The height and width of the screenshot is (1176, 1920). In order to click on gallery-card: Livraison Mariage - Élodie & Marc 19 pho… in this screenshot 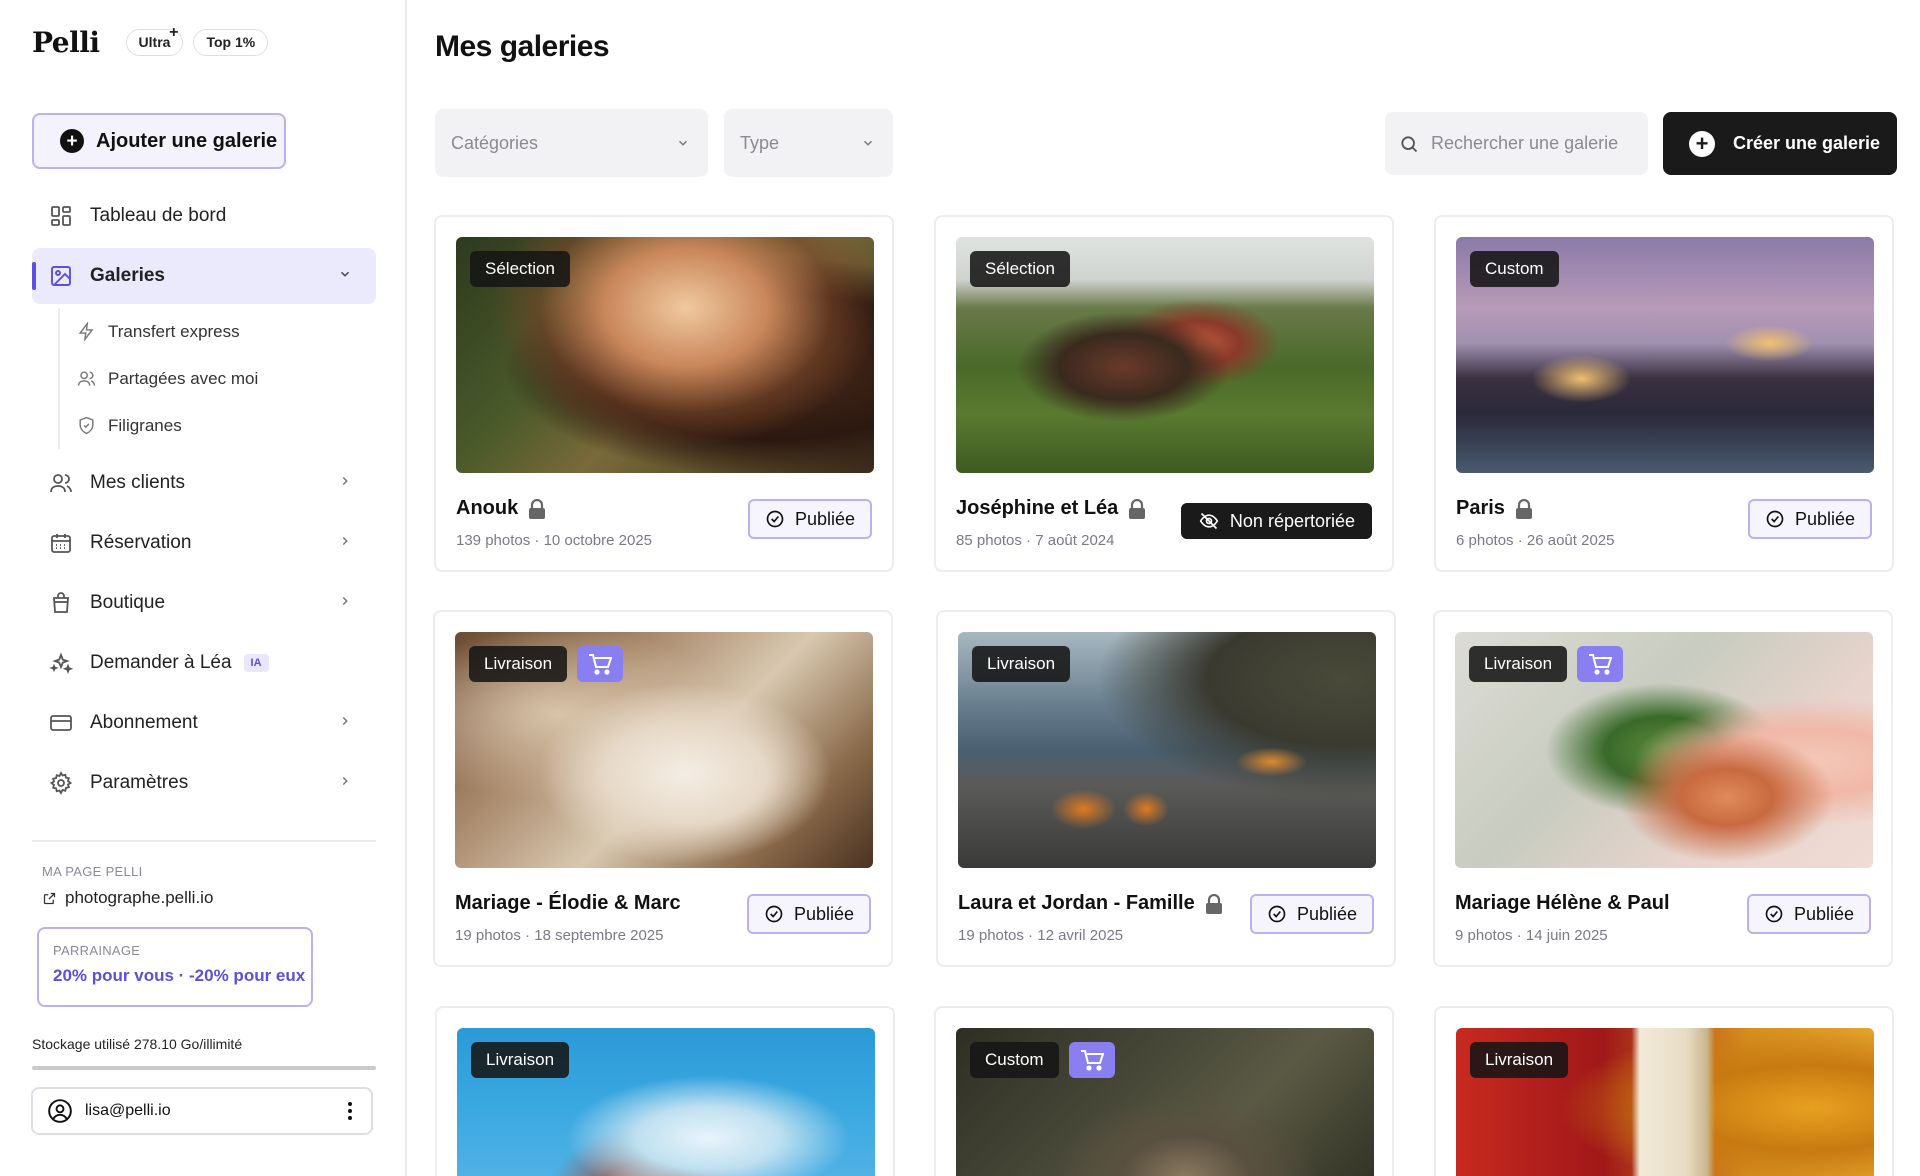, I will do `click(663, 788)`.